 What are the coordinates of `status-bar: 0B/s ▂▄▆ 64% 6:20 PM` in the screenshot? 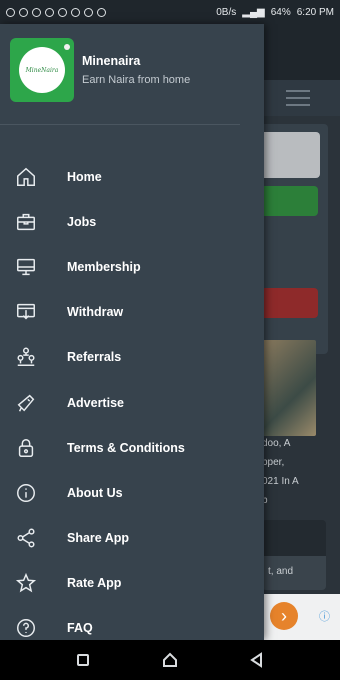 It's located at (170, 12).